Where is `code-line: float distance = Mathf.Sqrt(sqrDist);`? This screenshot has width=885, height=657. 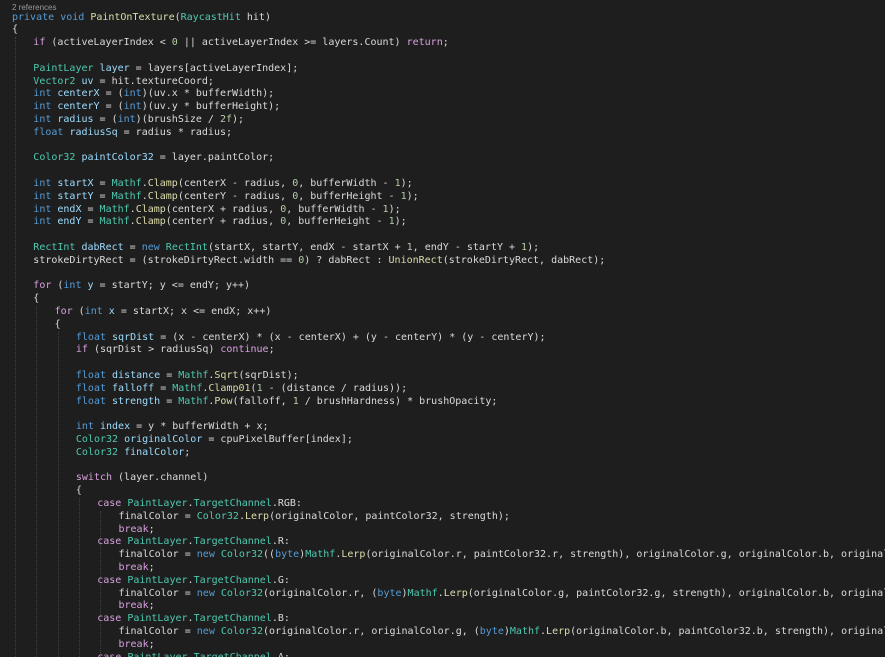 code-line: float distance = Mathf.Sqrt(sqrDist); is located at coordinates (187, 376).